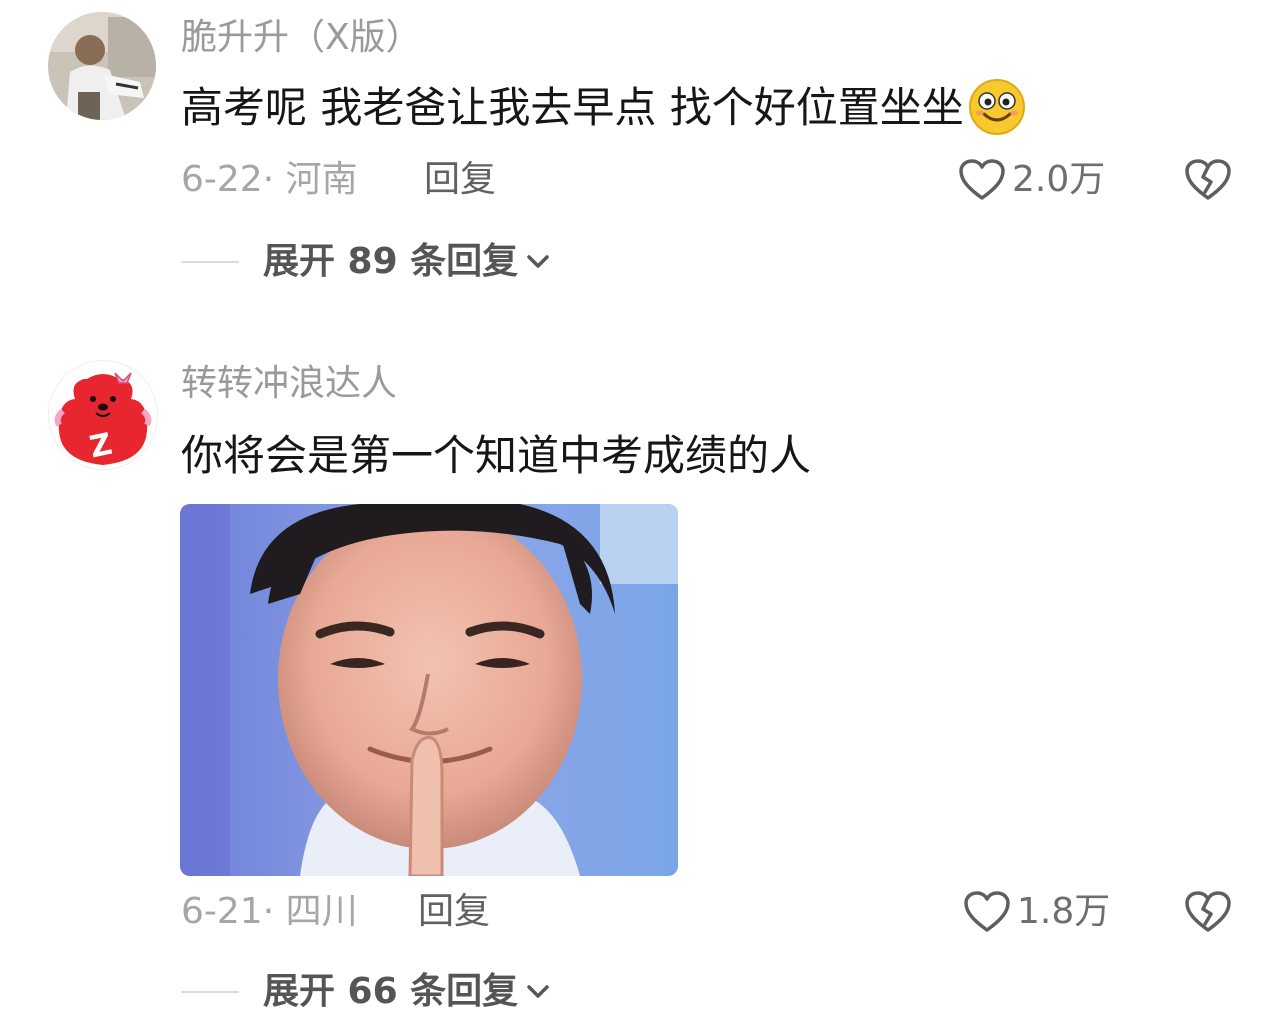 The height and width of the screenshot is (1014, 1284). I want to click on comment-date-location: 6-22· 河南, so click(269, 179).